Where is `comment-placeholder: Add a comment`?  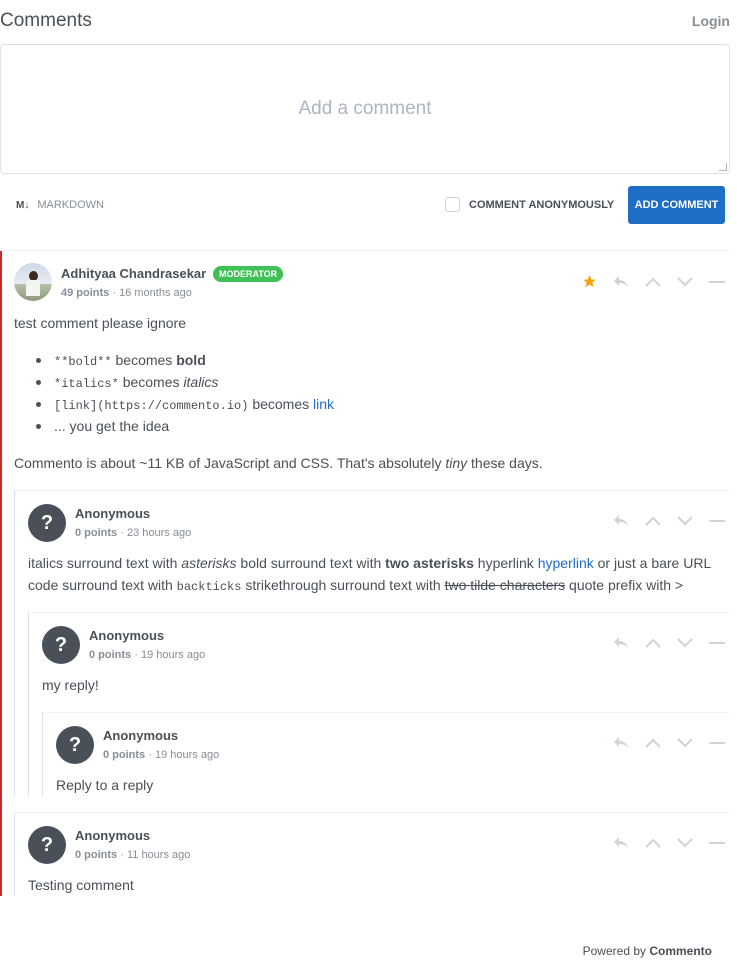 comment-placeholder: Add a comment is located at coordinates (365, 108).